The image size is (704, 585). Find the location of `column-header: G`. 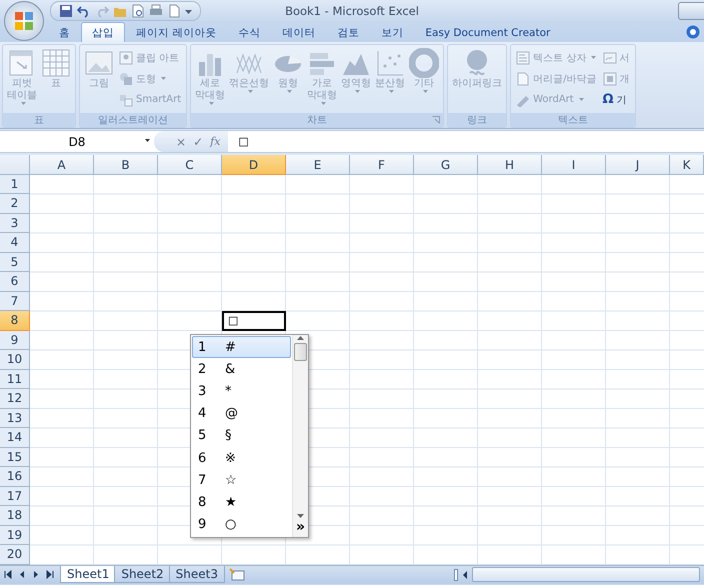

column-header: G is located at coordinates (446, 165).